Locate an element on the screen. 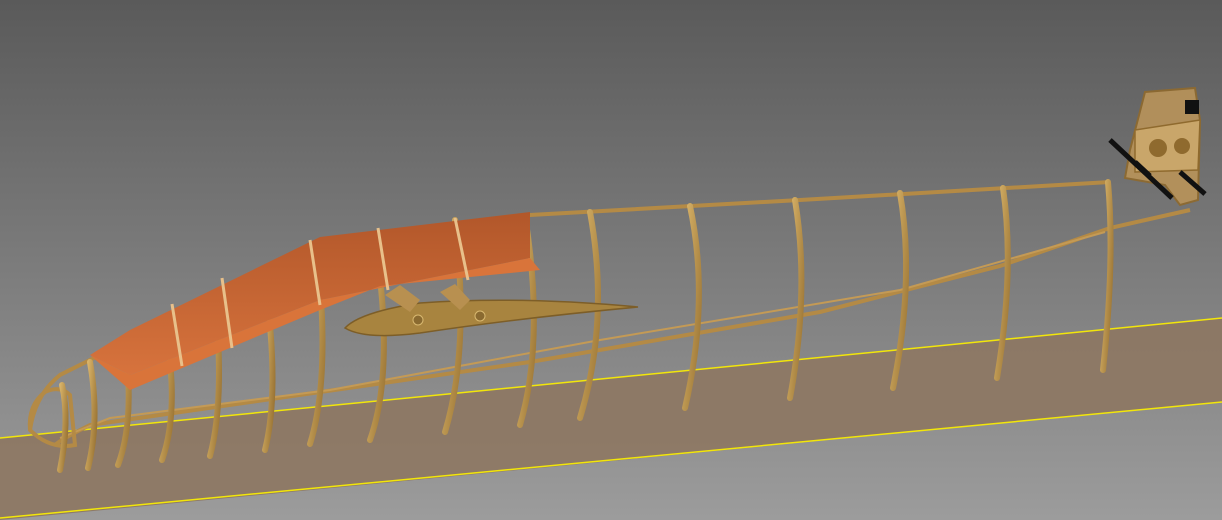 The image size is (1222, 520). tail-plate is located at coordinates (1167, 146).